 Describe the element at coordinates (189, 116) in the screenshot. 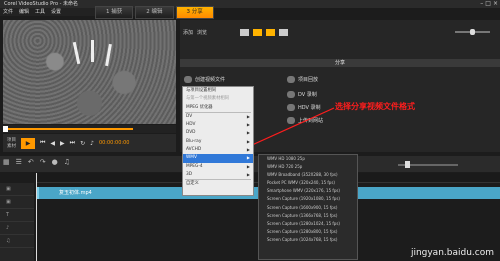

I see `dropdown-item-label: DV` at that location.